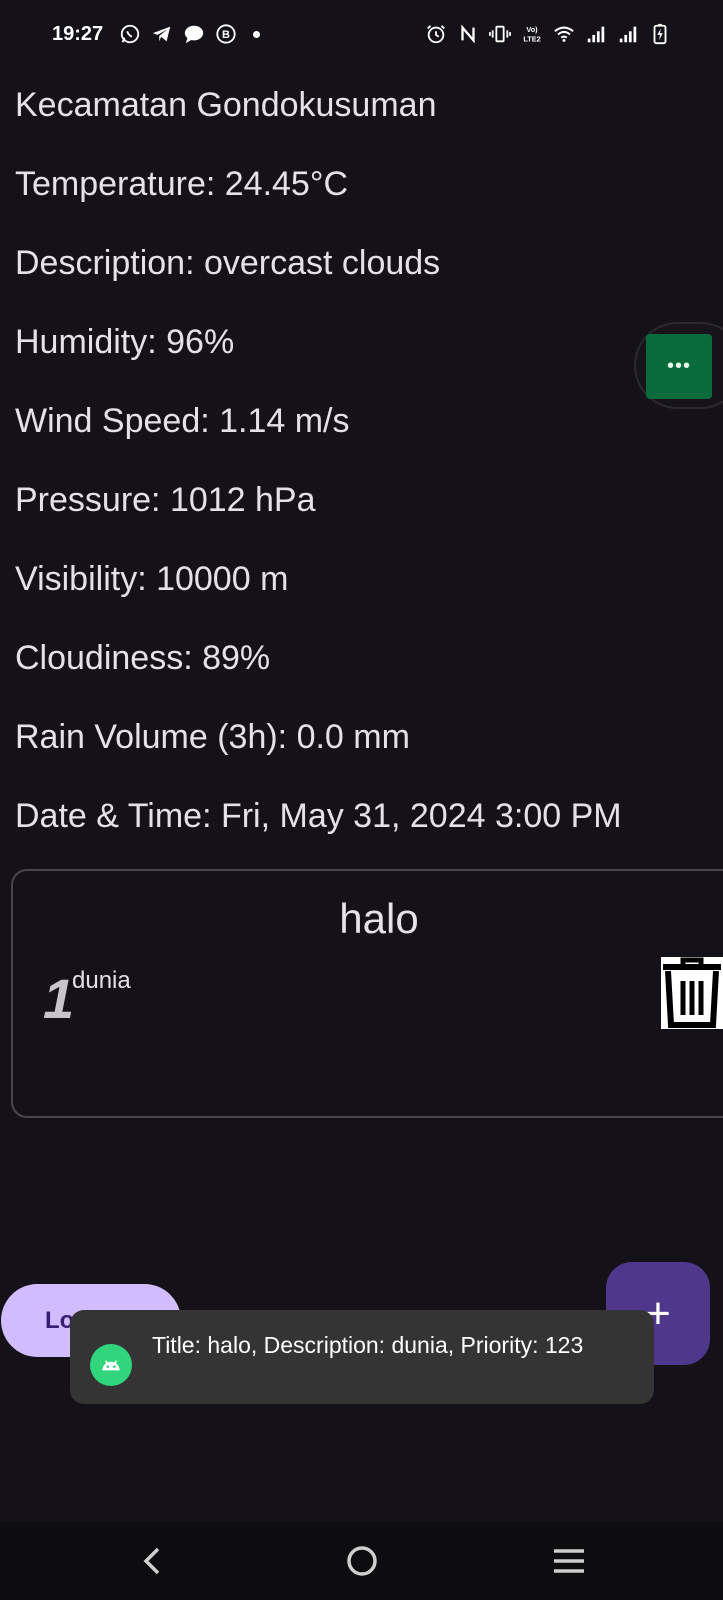  What do you see at coordinates (531, 38) in the screenshot?
I see `svg-text: LTE2` at bounding box center [531, 38].